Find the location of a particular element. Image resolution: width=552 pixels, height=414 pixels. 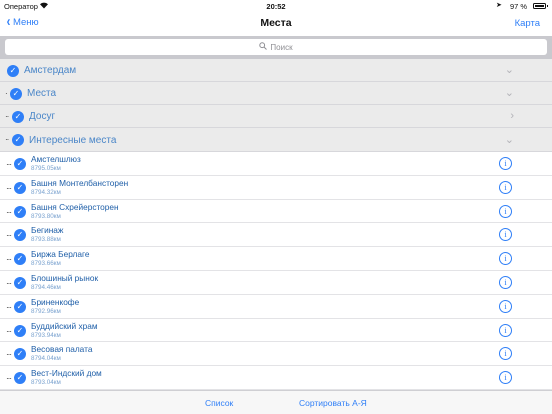

list-button: Список is located at coordinates (219, 403).